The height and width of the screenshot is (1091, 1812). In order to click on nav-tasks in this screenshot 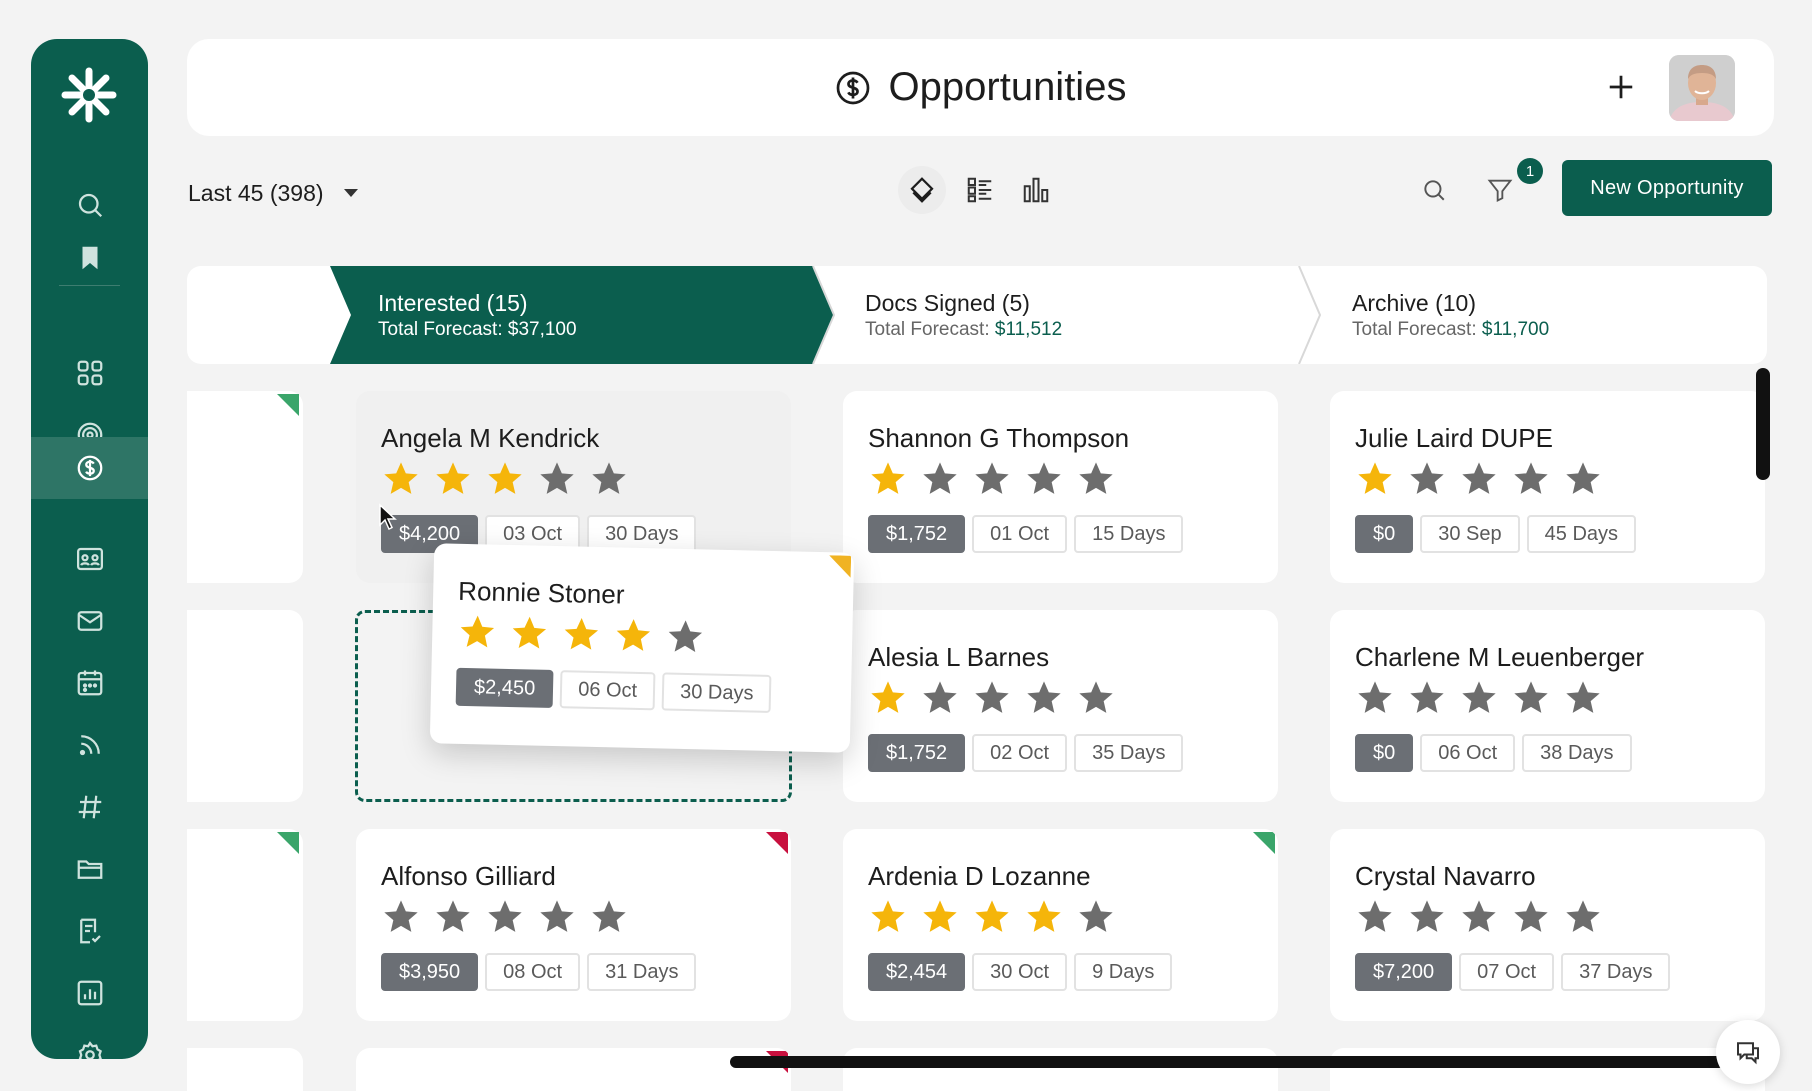, I will do `click(89, 931)`.